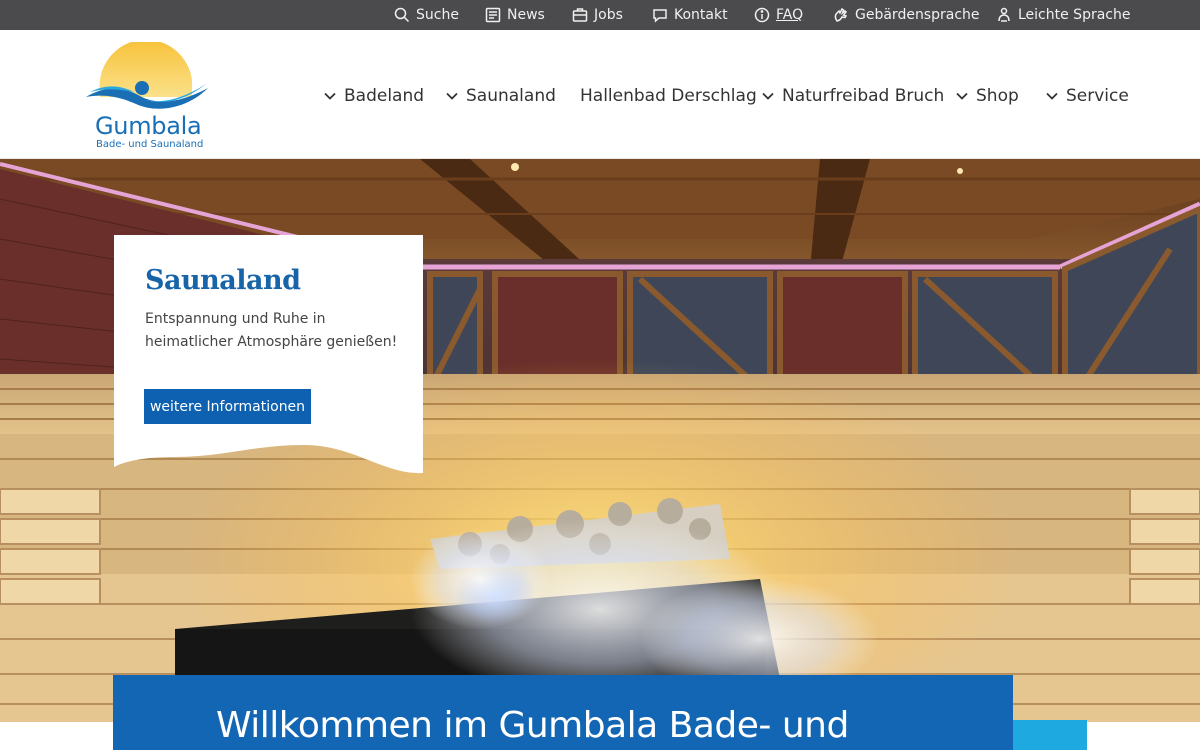 This screenshot has width=1200, height=750. Describe the element at coordinates (402, 15) in the screenshot. I see `search-icon` at that location.